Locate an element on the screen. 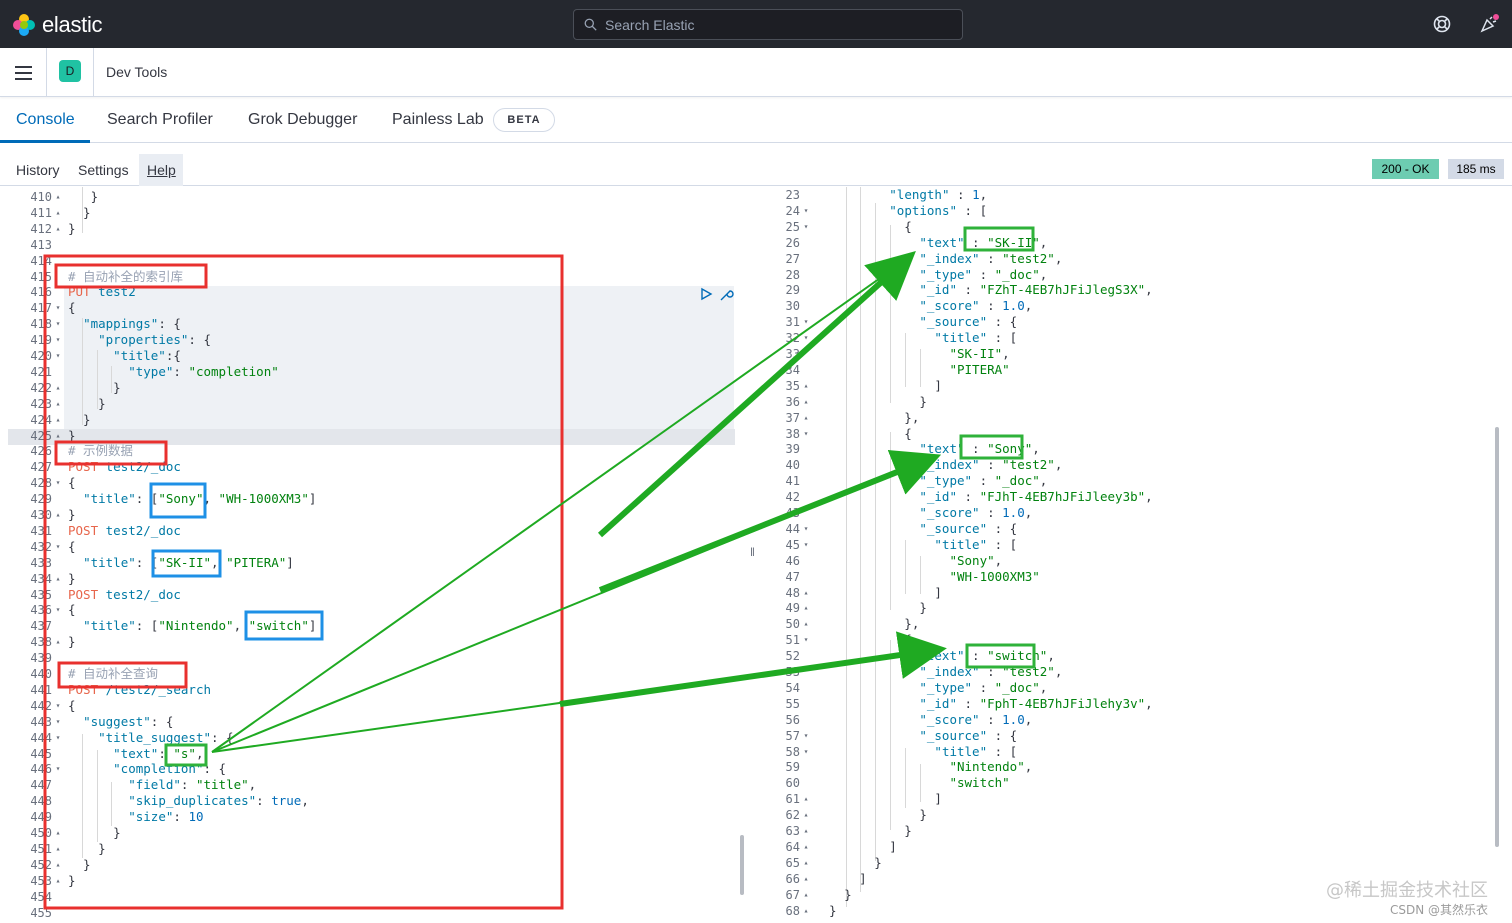 The height and width of the screenshot is (923, 1512). hamburger-menu-icon is located at coordinates (23, 73).